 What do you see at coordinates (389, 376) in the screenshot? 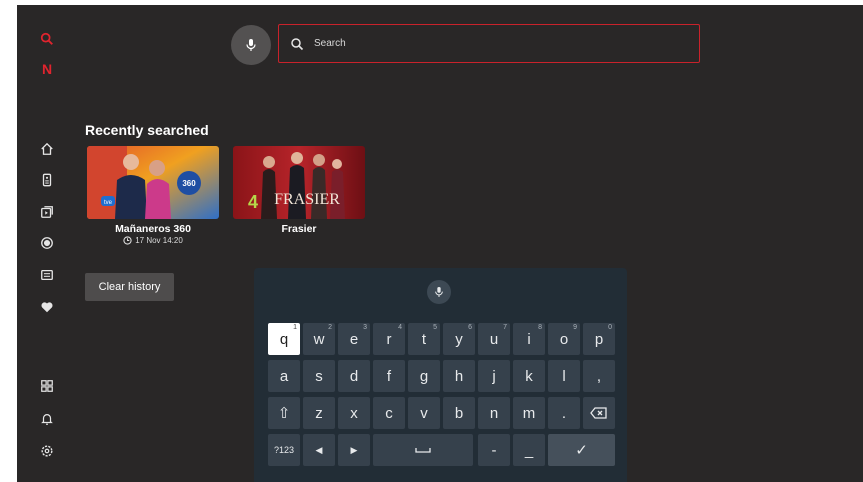
I see `key: f` at bounding box center [389, 376].